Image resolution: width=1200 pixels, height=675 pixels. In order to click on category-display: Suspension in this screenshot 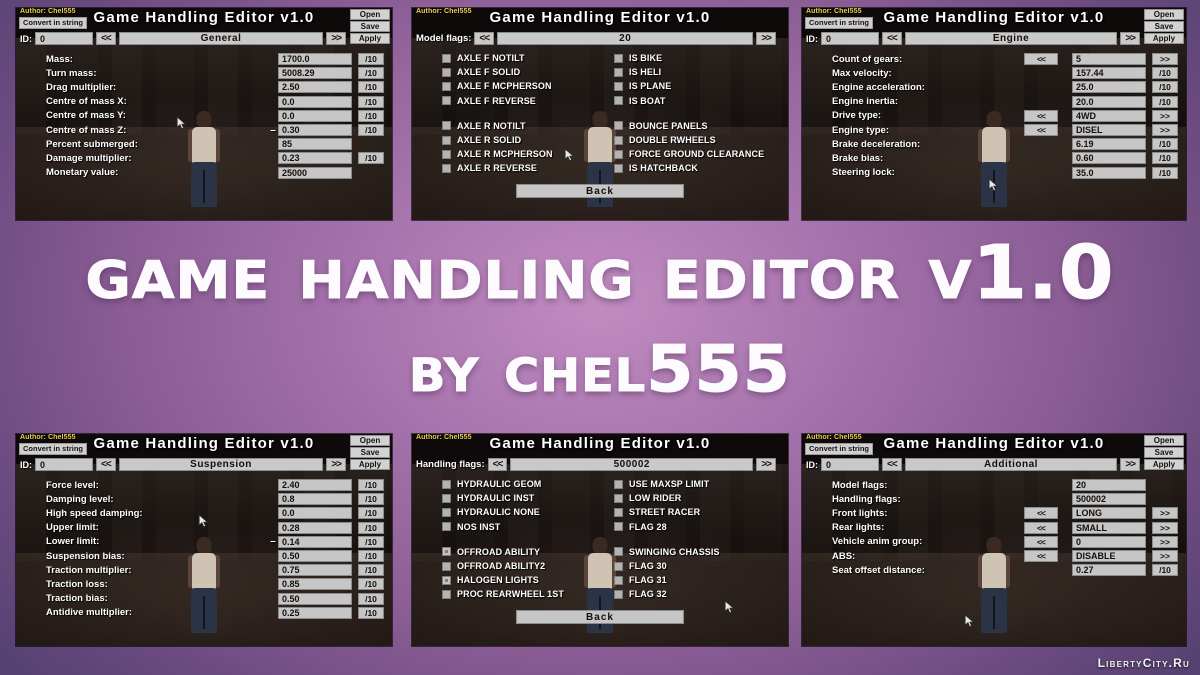, I will do `click(221, 464)`.